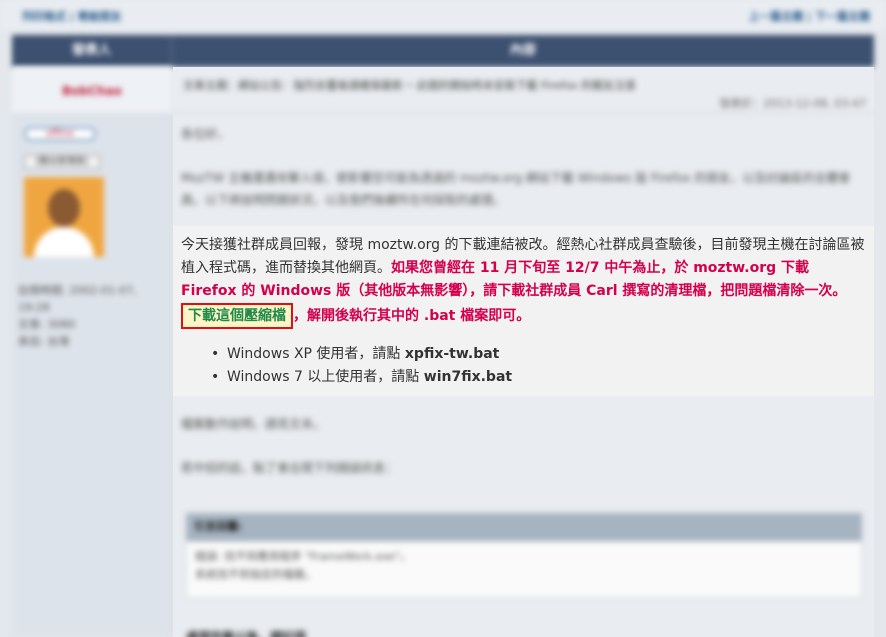 The image size is (886, 637). What do you see at coordinates (524, 527) in the screenshot?
I see `quote-header: 引言回覆:` at bounding box center [524, 527].